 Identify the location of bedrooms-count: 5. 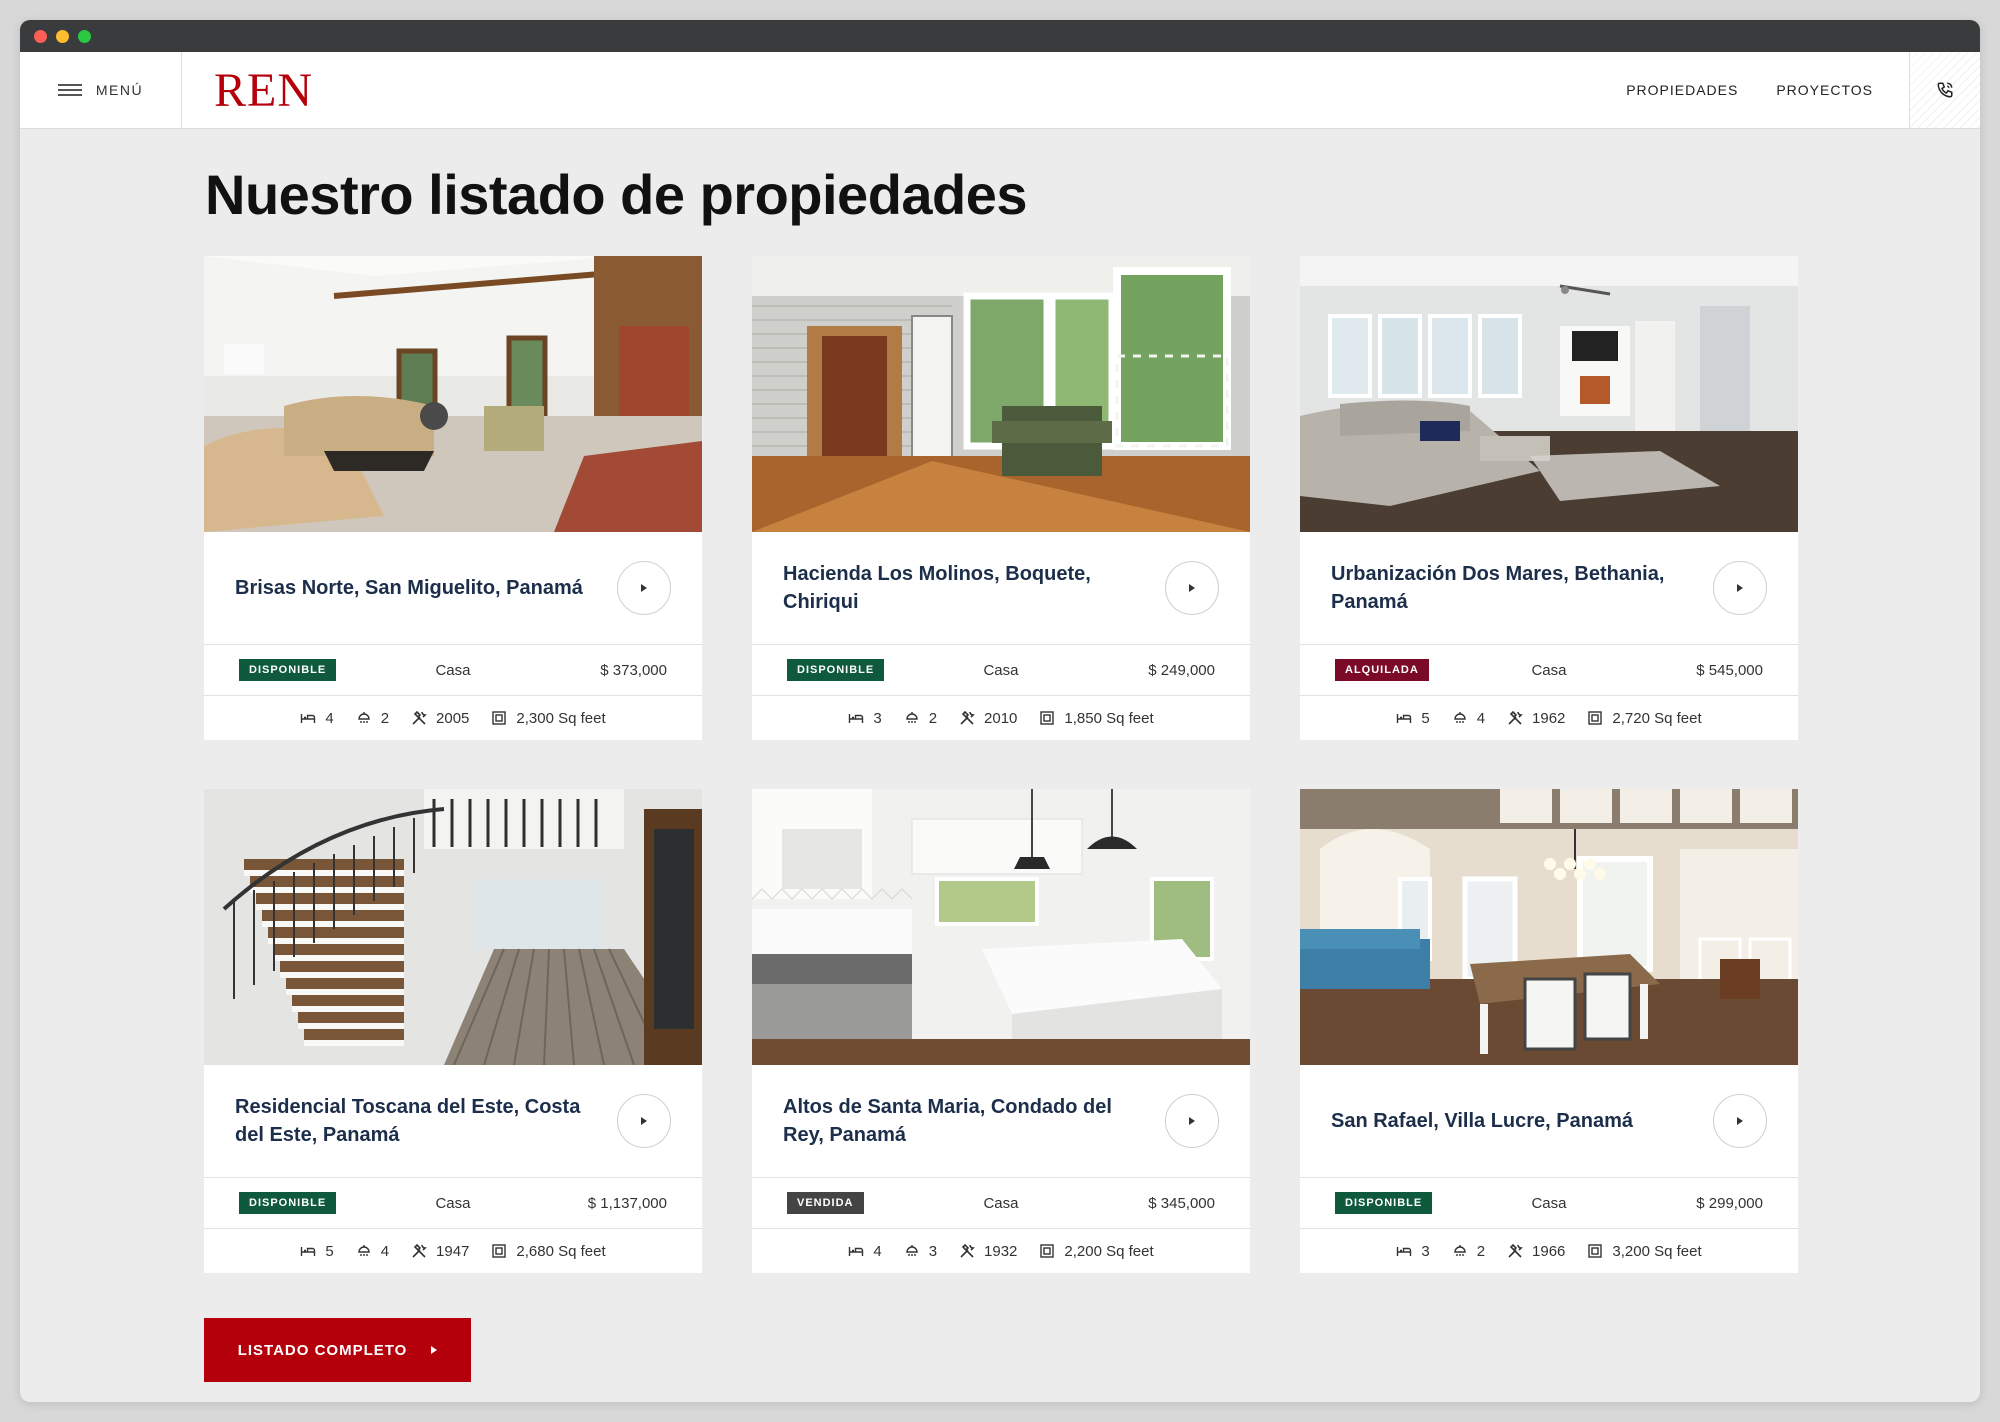
(329, 1251).